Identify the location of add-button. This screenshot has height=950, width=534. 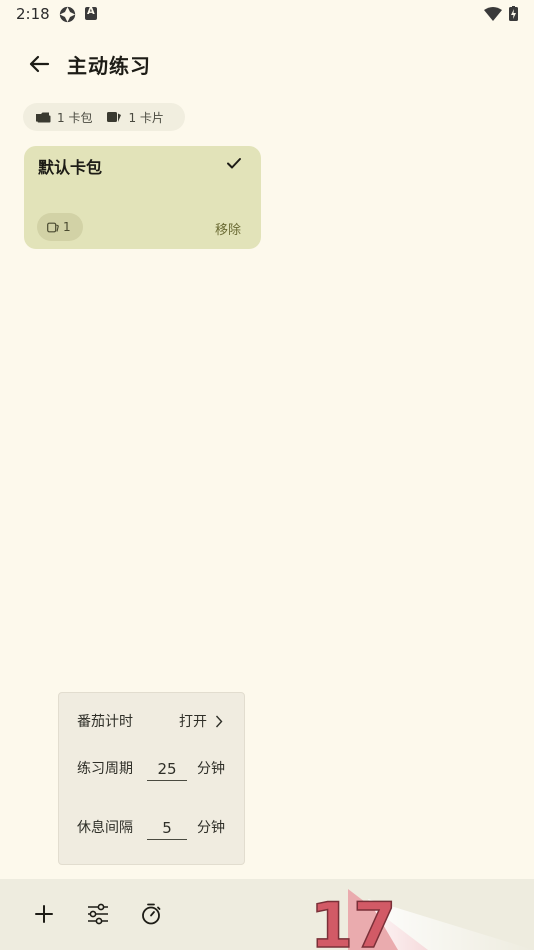
(44, 914).